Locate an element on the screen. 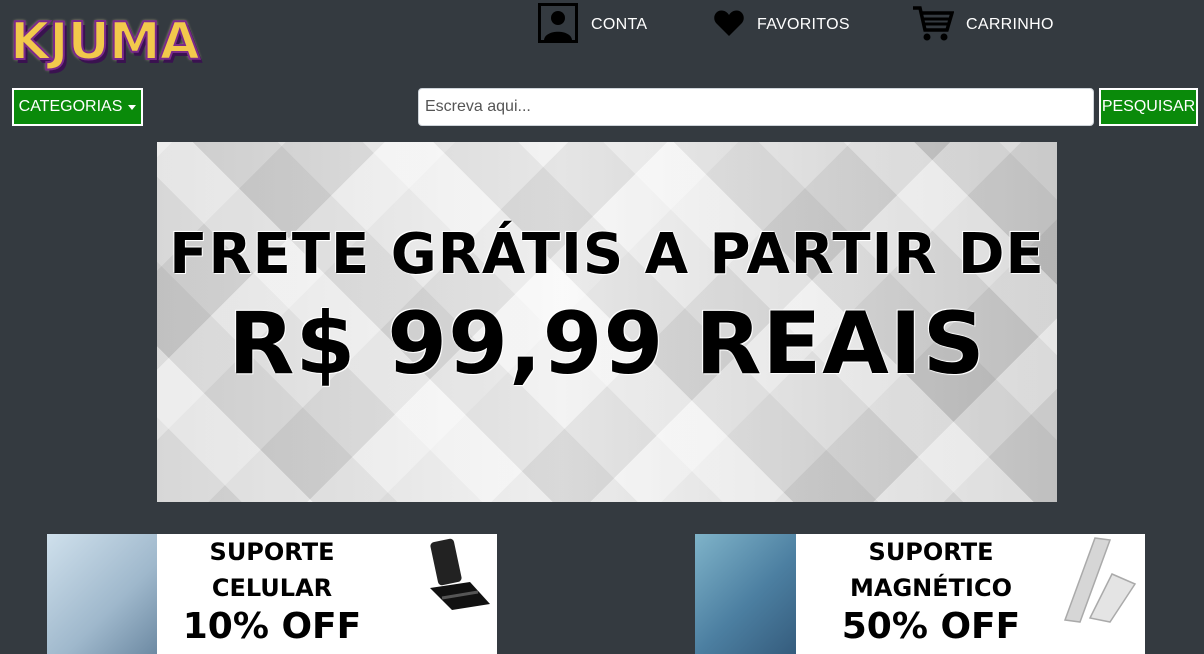  cart-icon is located at coordinates (933, 25).